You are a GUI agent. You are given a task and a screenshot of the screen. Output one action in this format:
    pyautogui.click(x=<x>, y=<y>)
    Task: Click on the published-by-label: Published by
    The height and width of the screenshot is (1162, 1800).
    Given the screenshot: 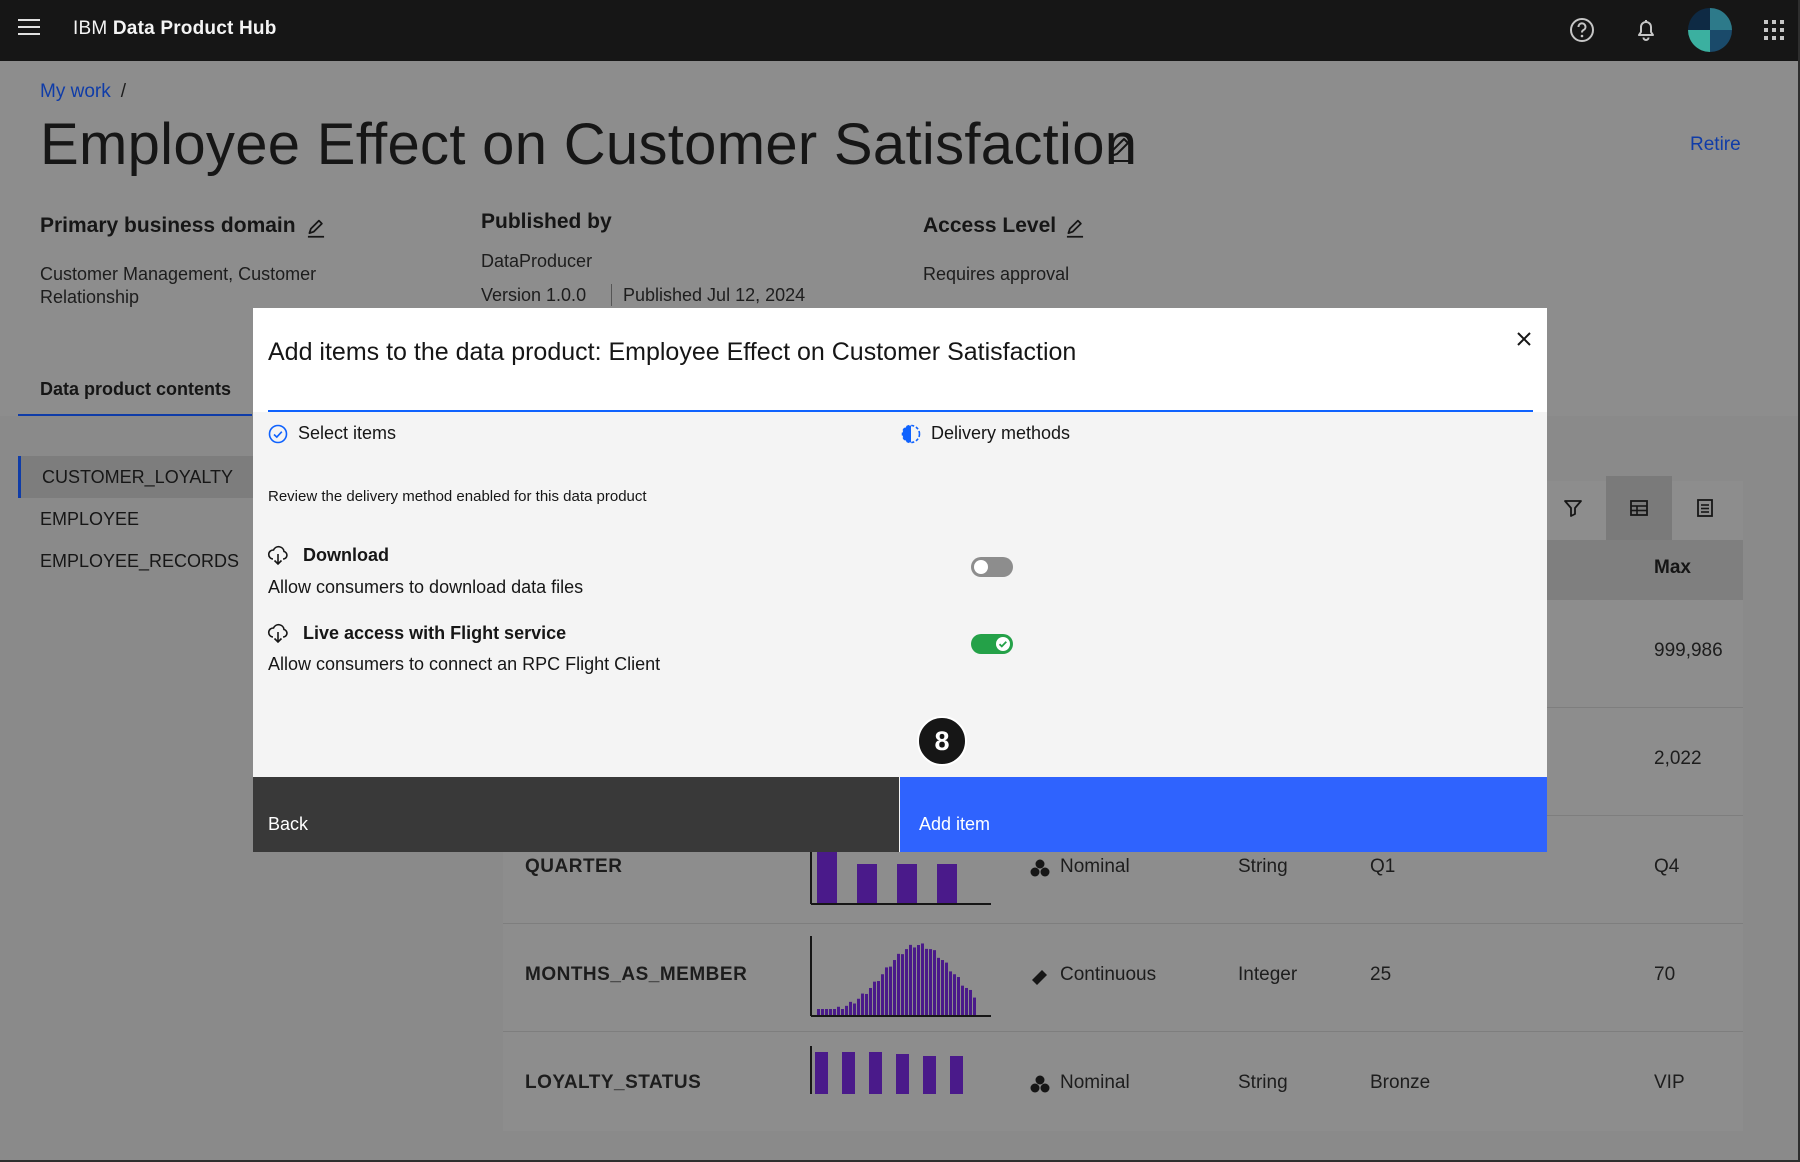 What is the action you would take?
    pyautogui.click(x=546, y=221)
    